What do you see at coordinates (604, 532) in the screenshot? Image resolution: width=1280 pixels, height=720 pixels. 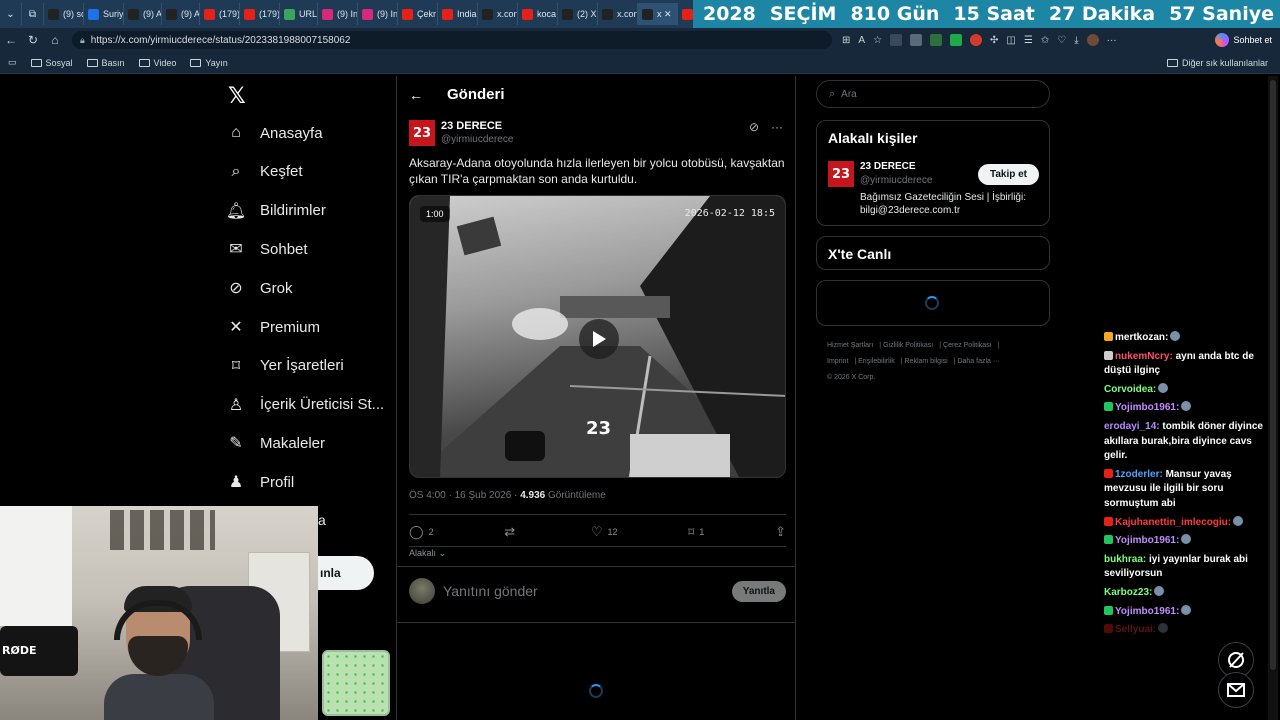 I see `like-action: ♡ 12` at bounding box center [604, 532].